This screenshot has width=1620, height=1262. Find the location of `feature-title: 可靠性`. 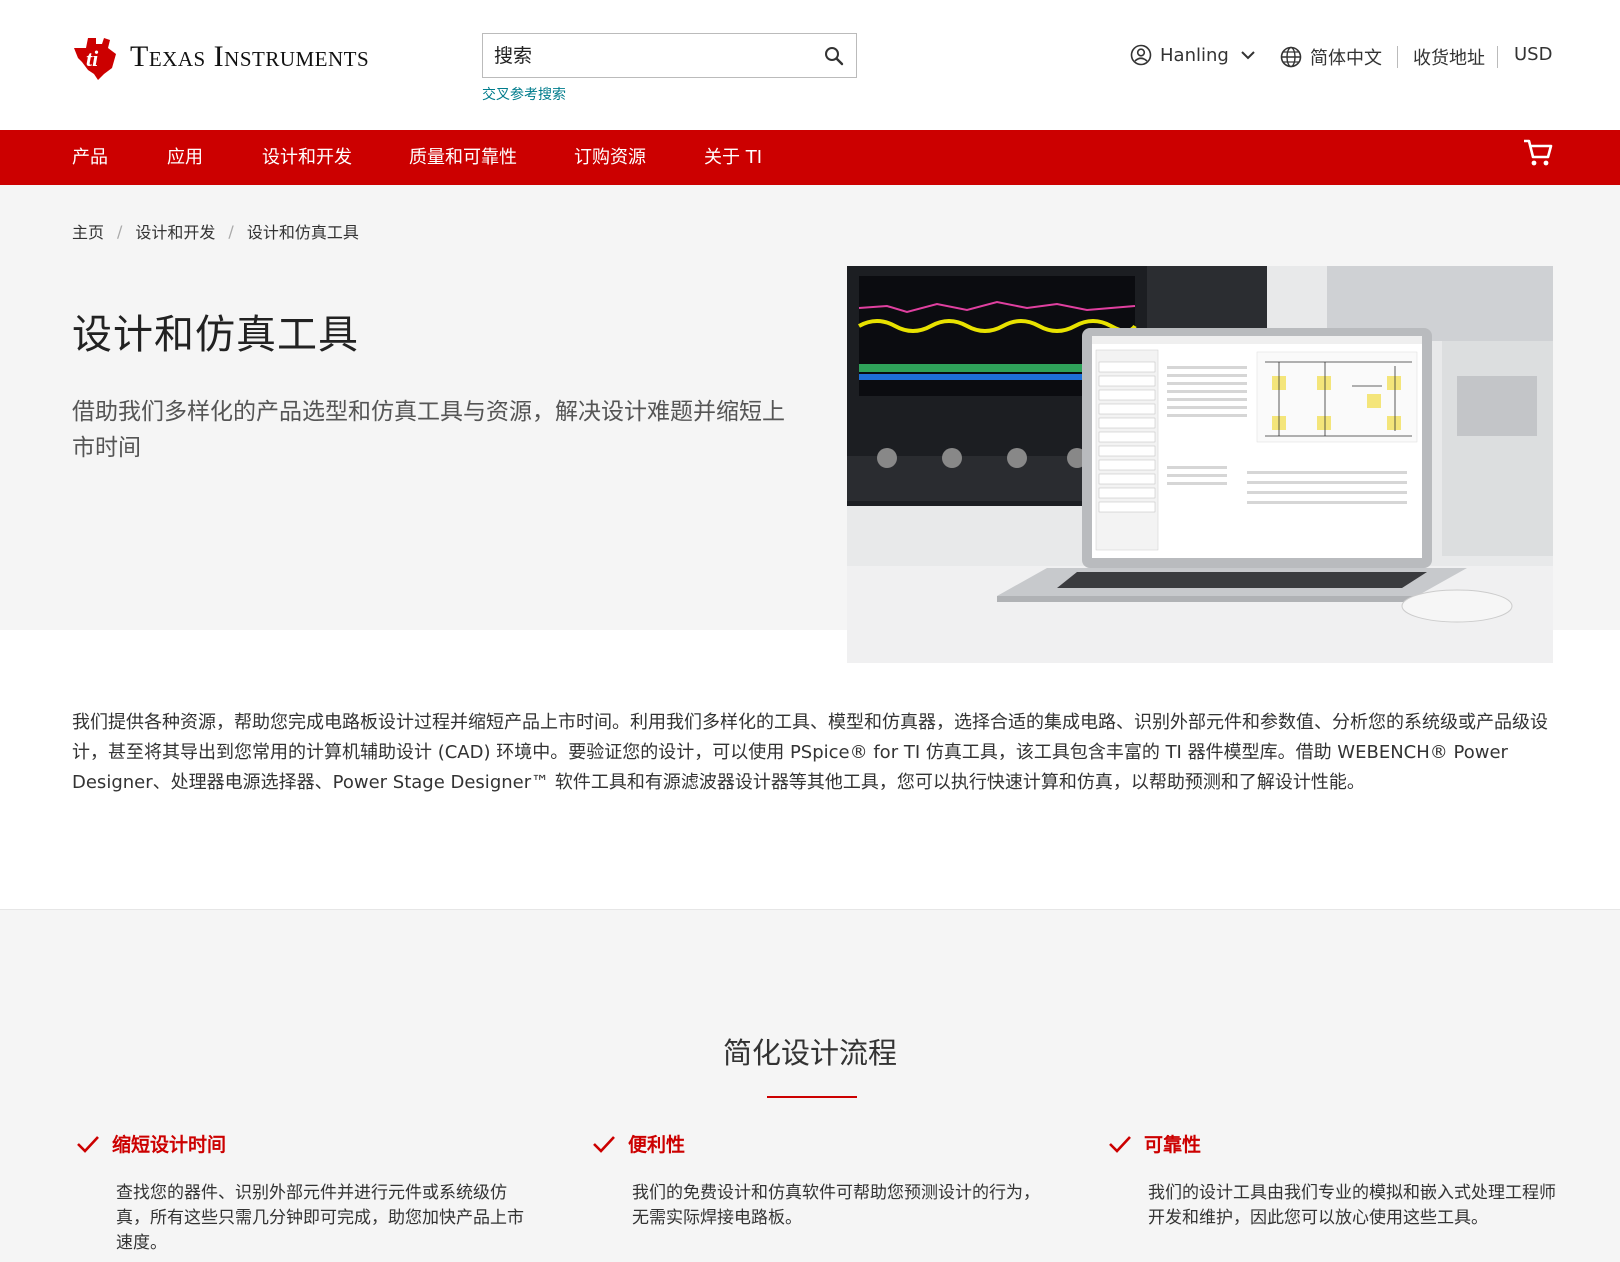

feature-title: 可靠性 is located at coordinates (1173, 1145).